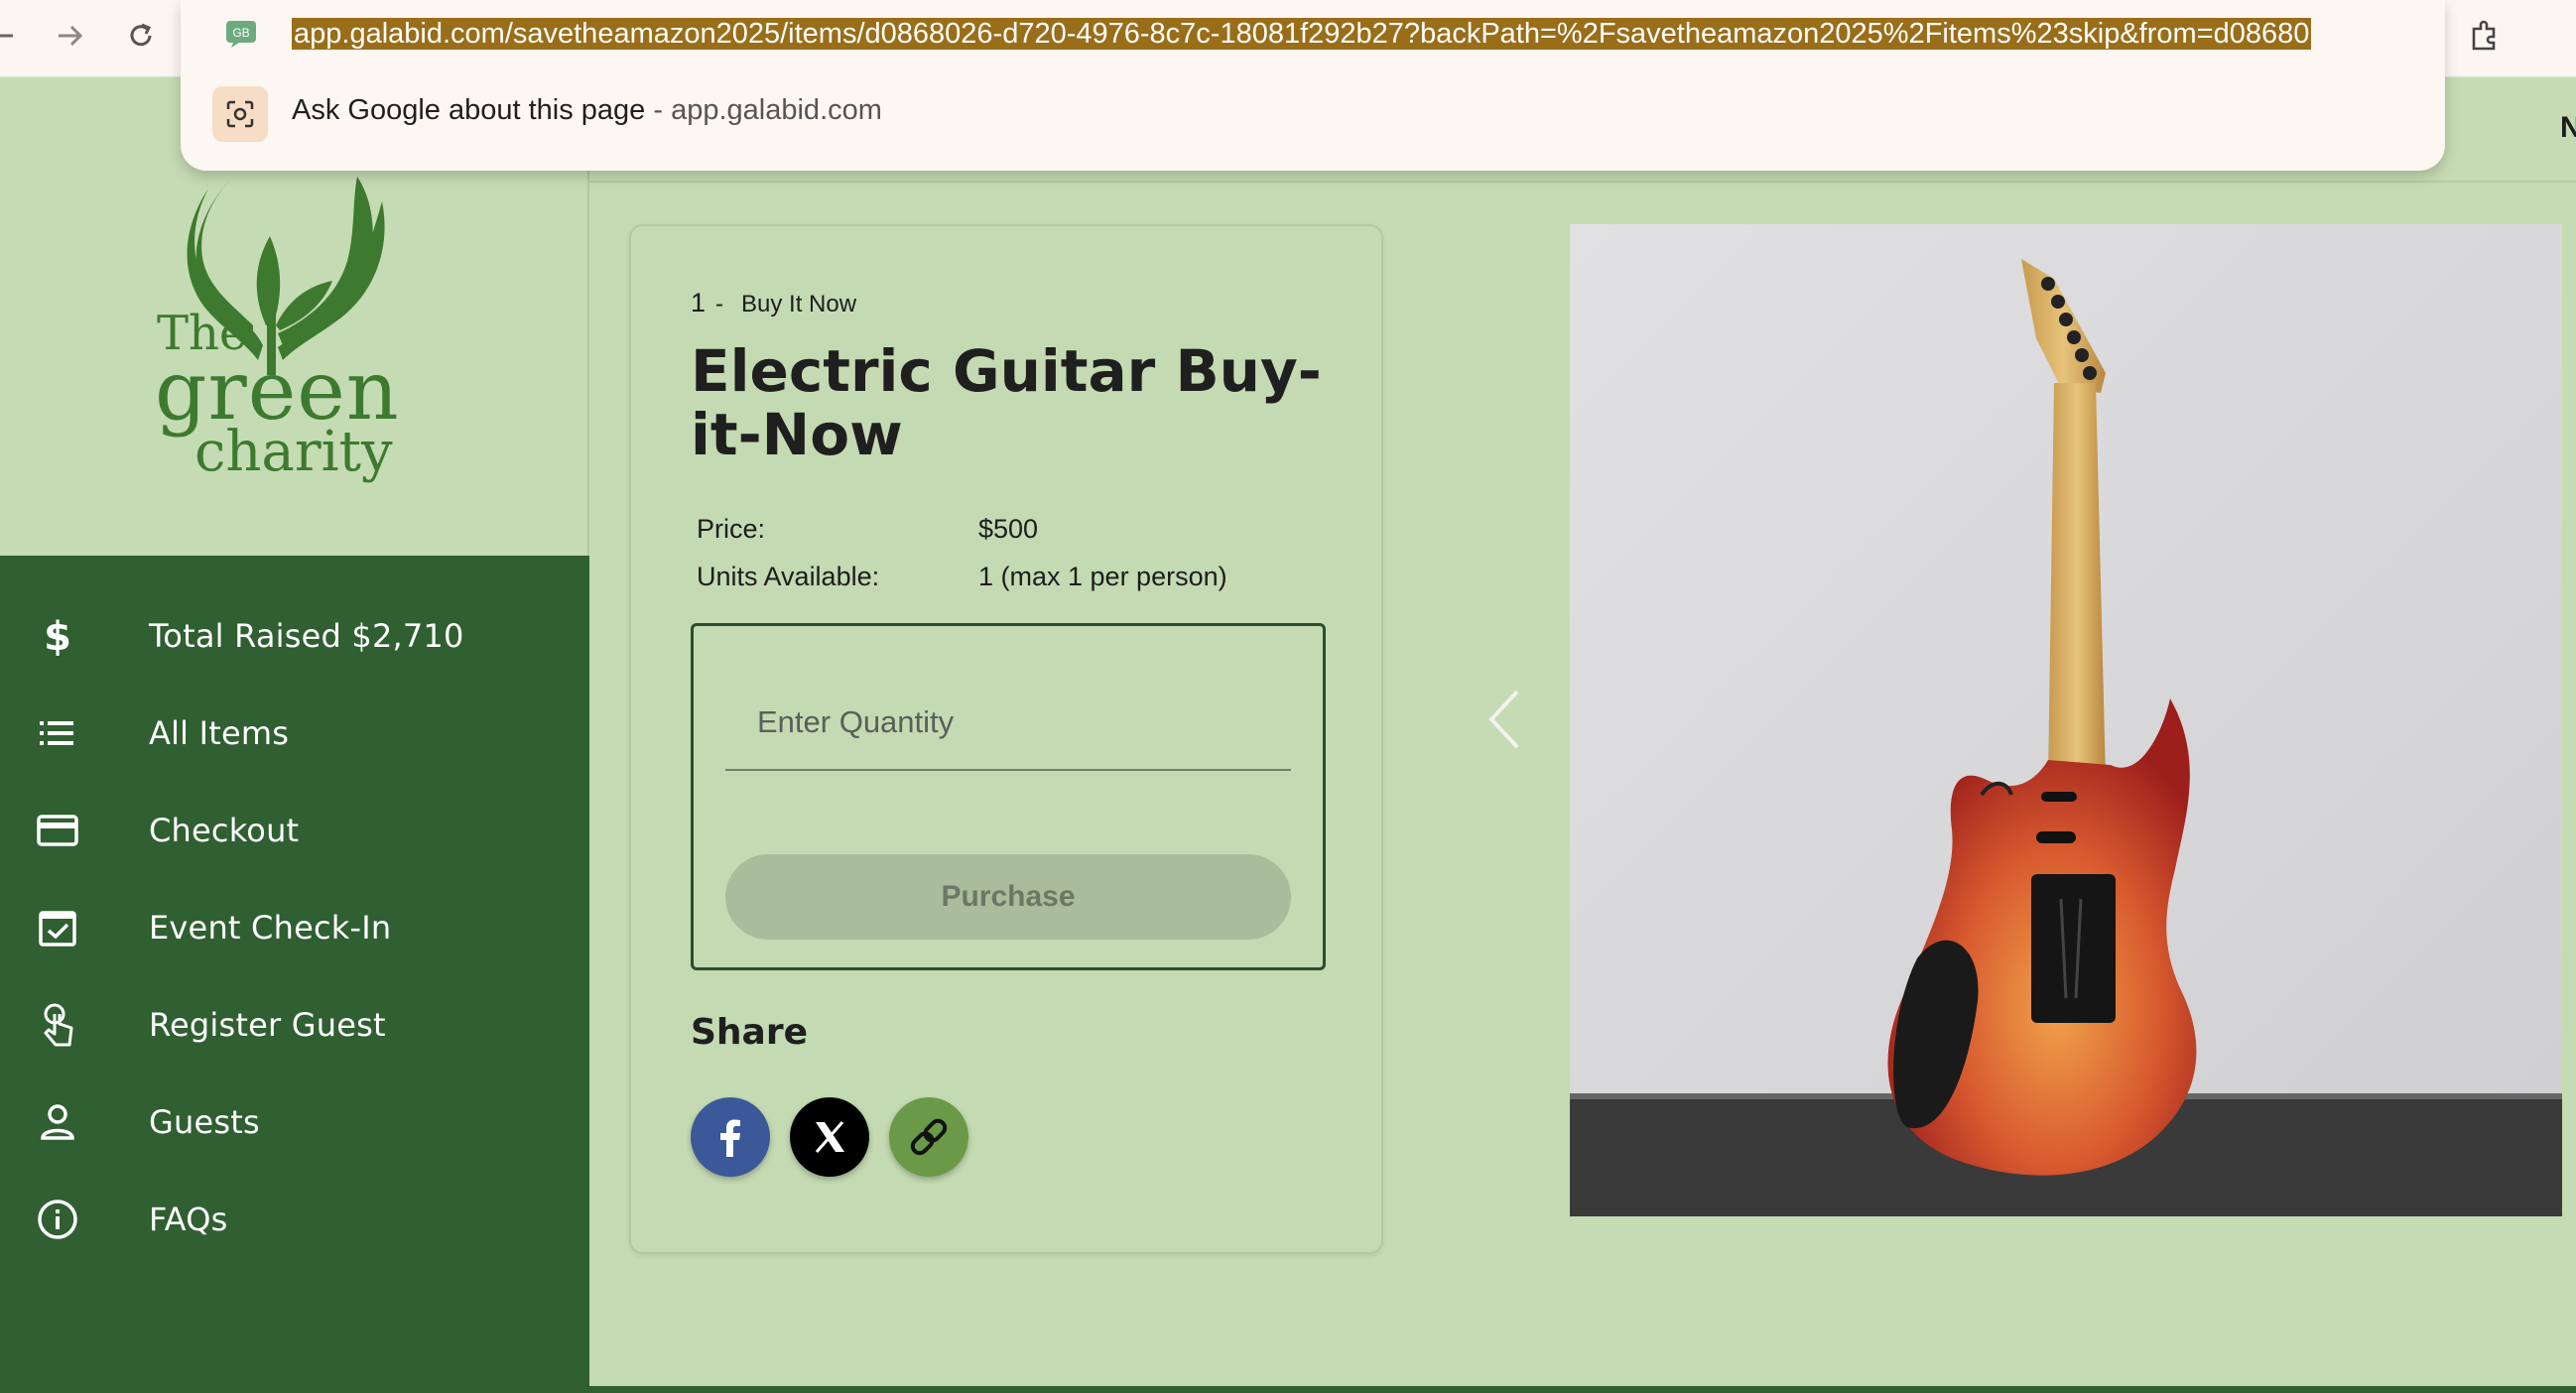 The image size is (2576, 1393). I want to click on share-facebook-button, so click(731, 1137).